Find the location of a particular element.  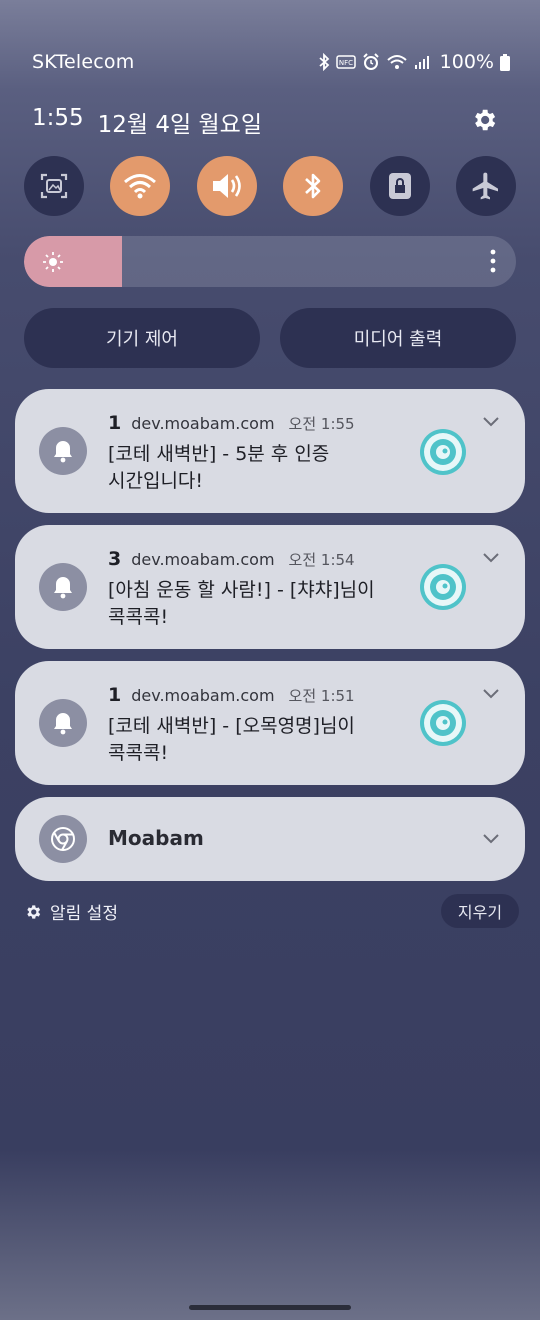

group-app-name: Moabam is located at coordinates (156, 838).